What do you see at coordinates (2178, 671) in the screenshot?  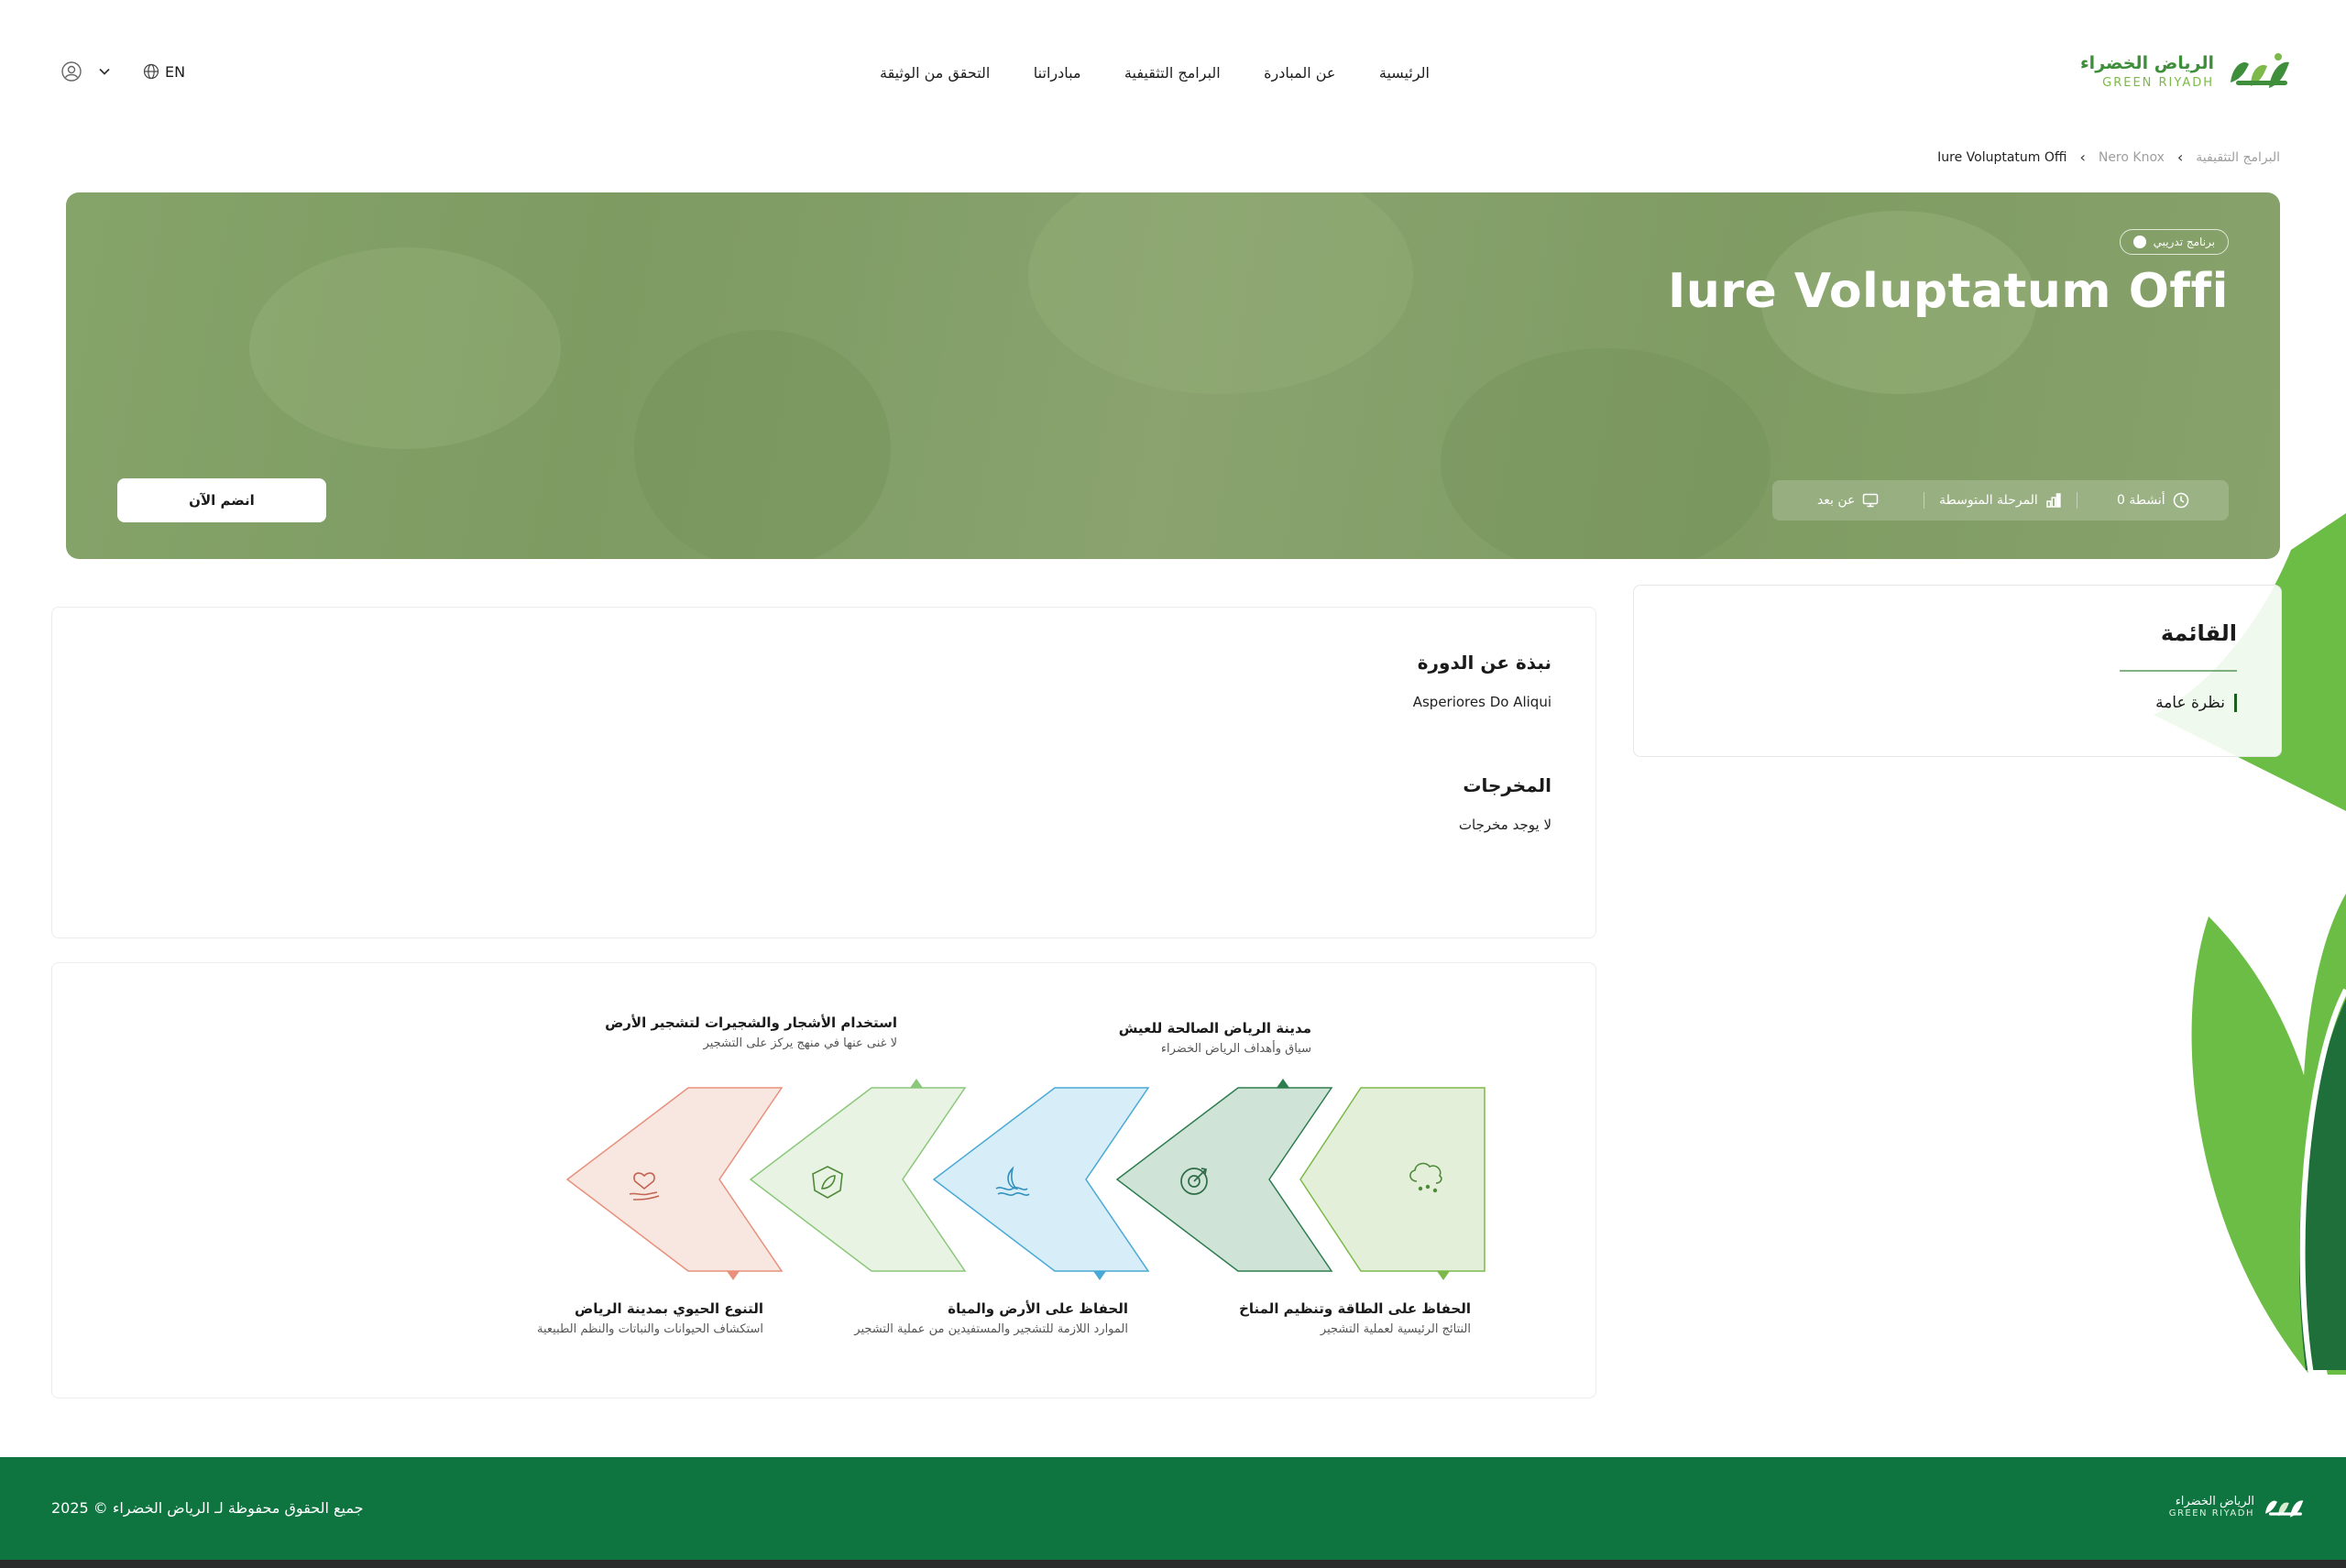 I see `sidebar-divider` at bounding box center [2178, 671].